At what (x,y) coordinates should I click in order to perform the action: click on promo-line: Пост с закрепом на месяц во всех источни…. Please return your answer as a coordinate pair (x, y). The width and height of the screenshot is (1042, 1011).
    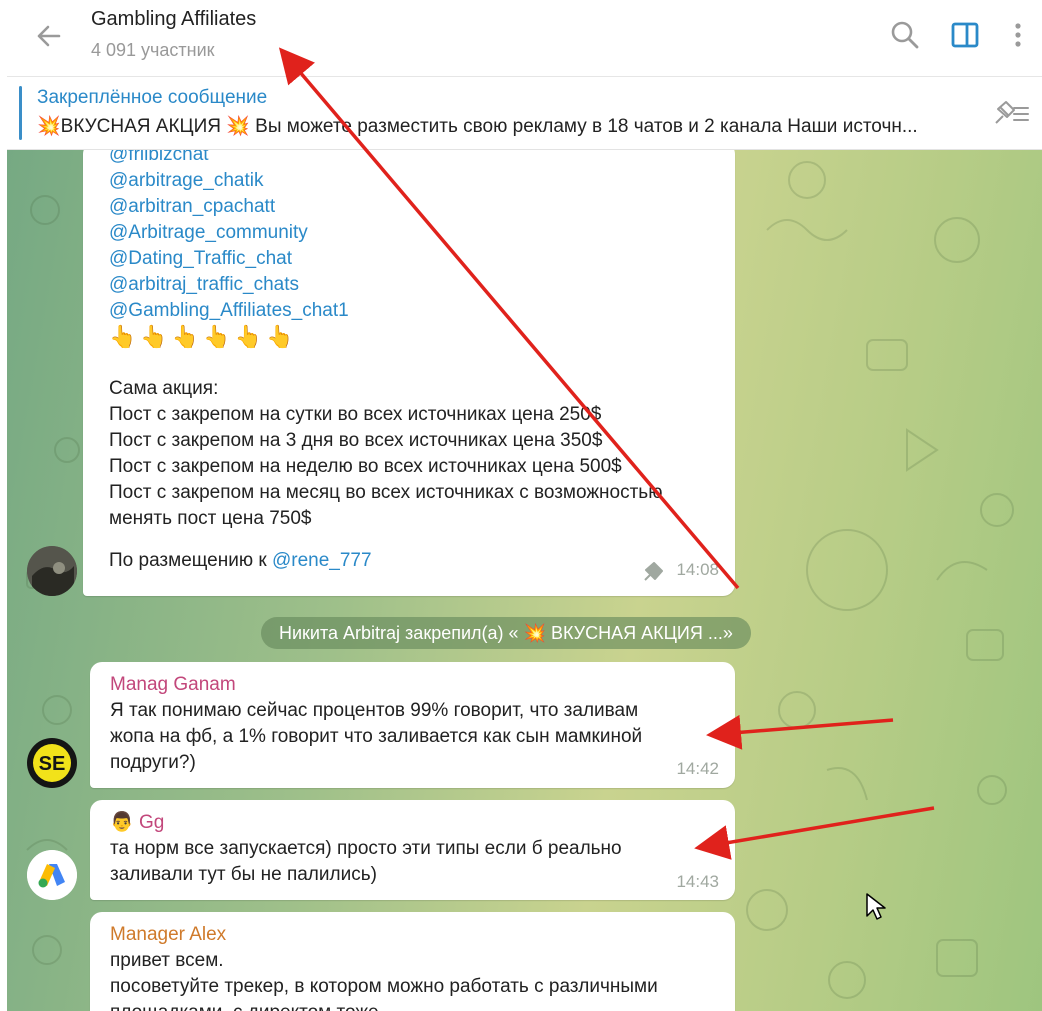
    Looking at the image, I should click on (386, 492).